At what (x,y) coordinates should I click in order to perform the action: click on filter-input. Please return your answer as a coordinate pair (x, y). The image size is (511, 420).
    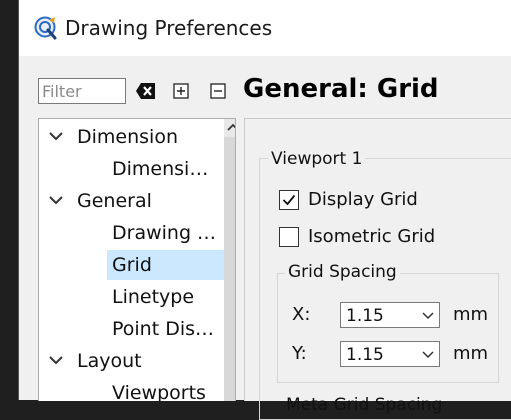
    Looking at the image, I should click on (82, 91).